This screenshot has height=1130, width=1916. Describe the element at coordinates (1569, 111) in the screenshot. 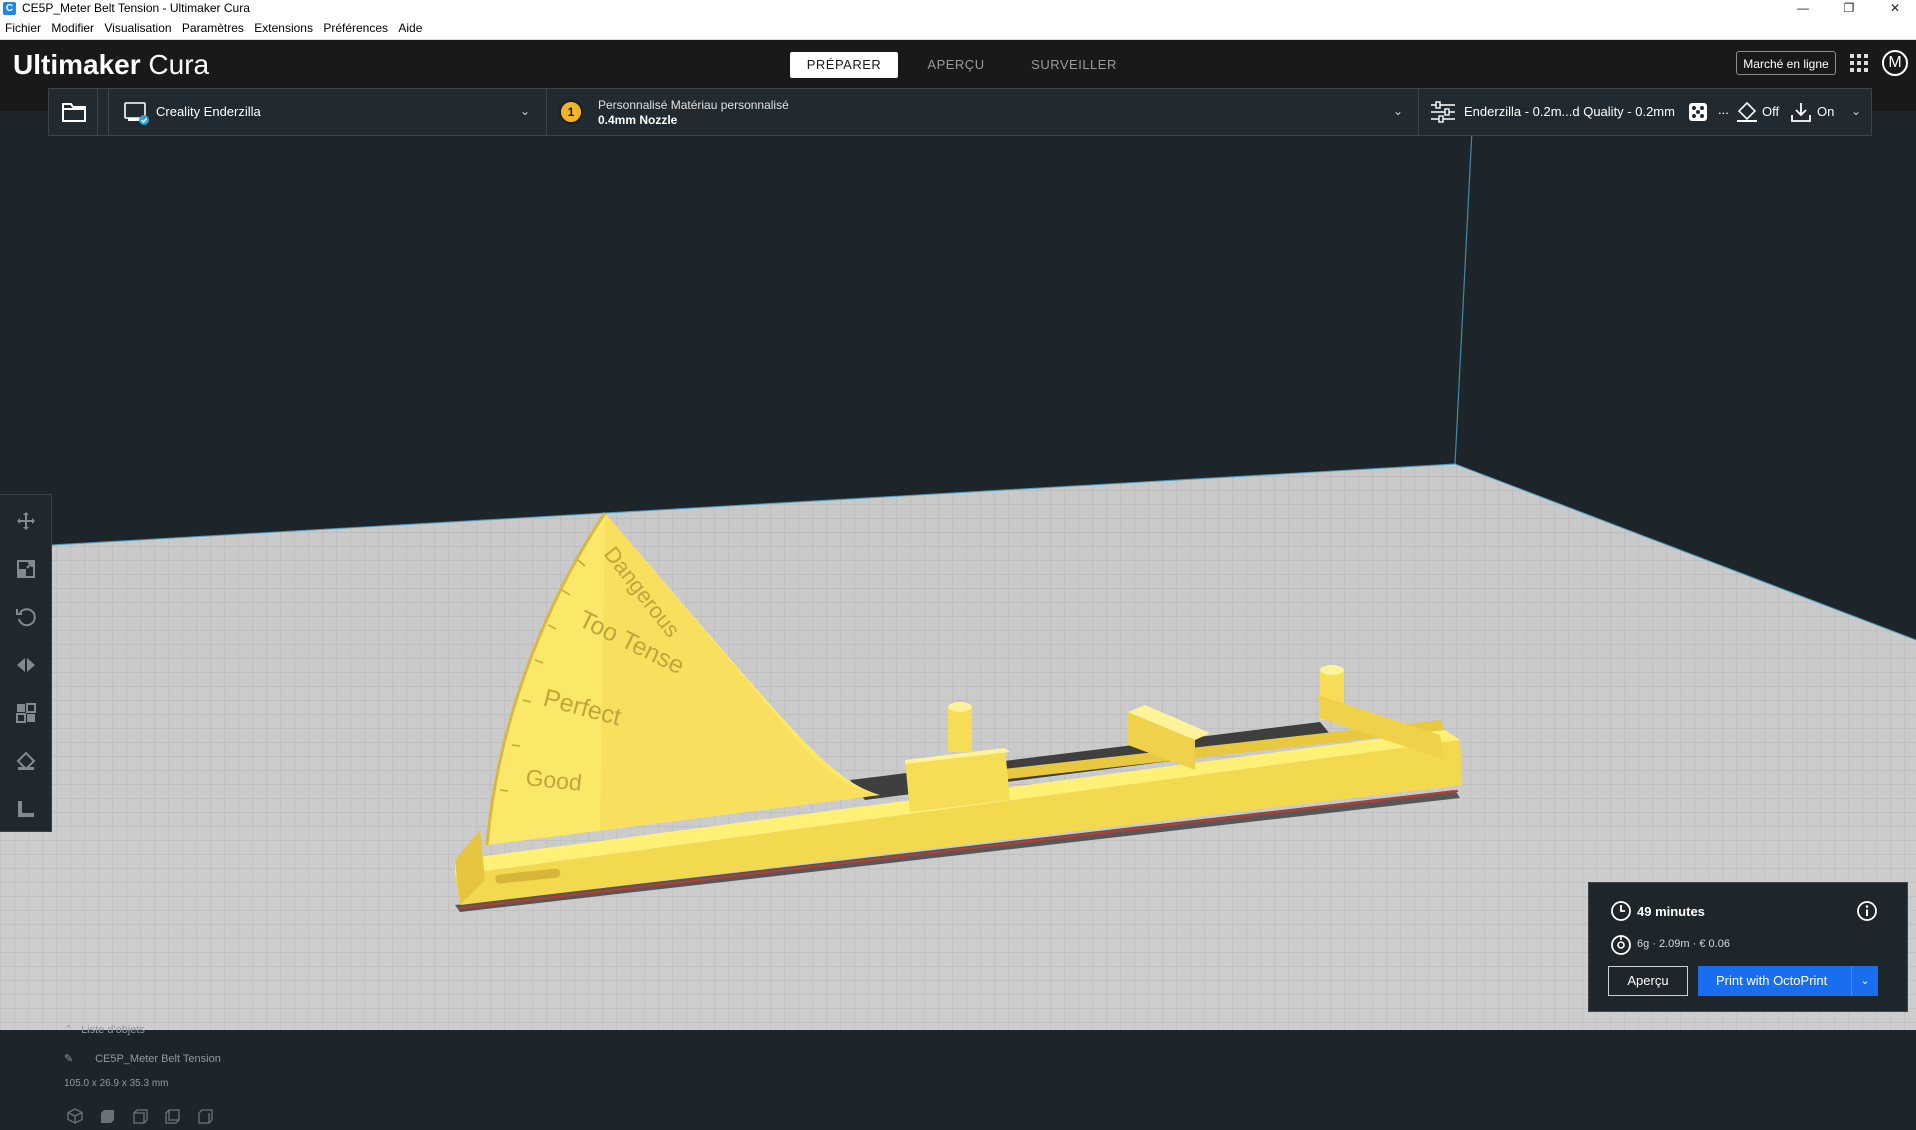

I see `quality-profile: Enderzilla - 0.2m...d Quality - 0.2mm` at that location.